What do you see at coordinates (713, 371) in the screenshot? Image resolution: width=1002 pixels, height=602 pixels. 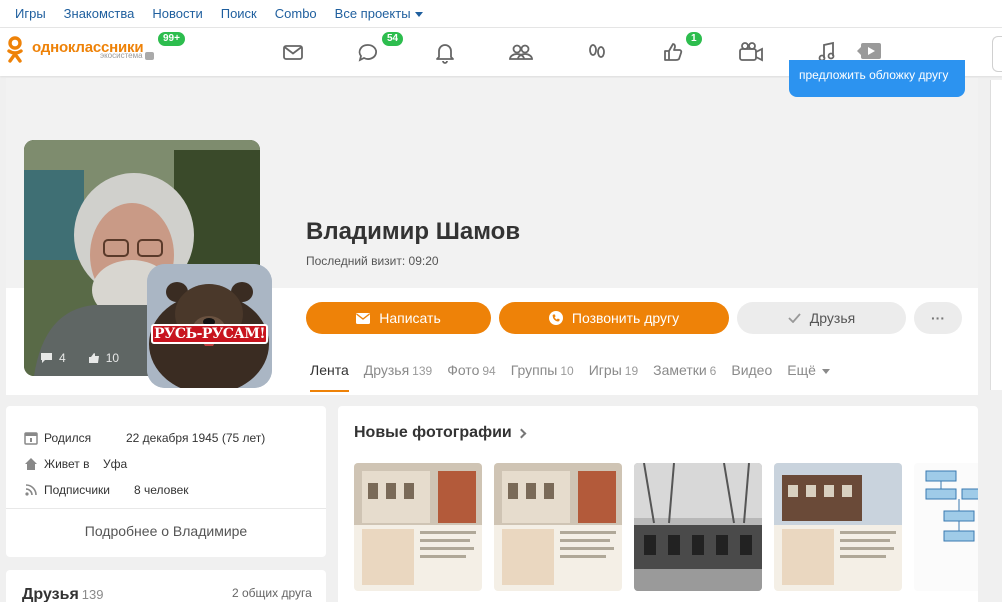 I see `tab-notes-count: 6` at bounding box center [713, 371].